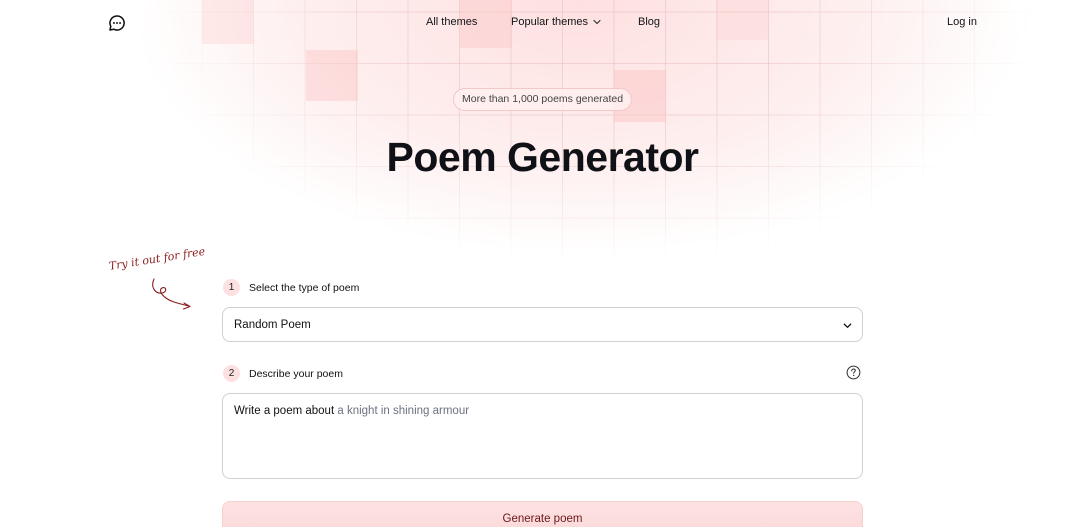  I want to click on generate-poem-button: Generate poem, so click(542, 514).